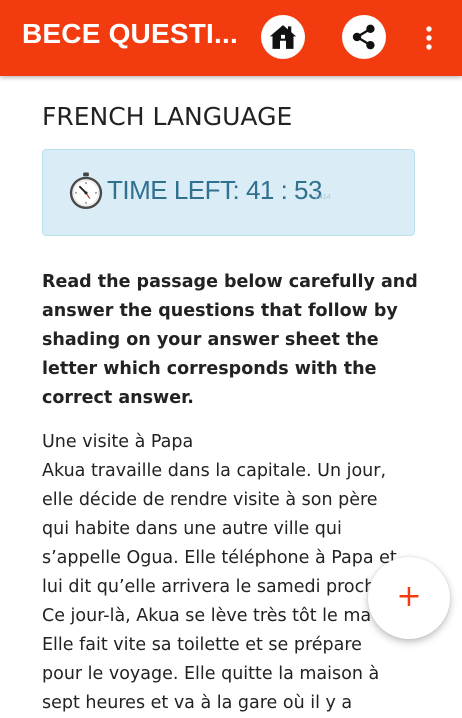 This screenshot has width=462, height=718. Describe the element at coordinates (214, 190) in the screenshot. I see `time-left-text: TIME LEFT: 41 : 53` at that location.